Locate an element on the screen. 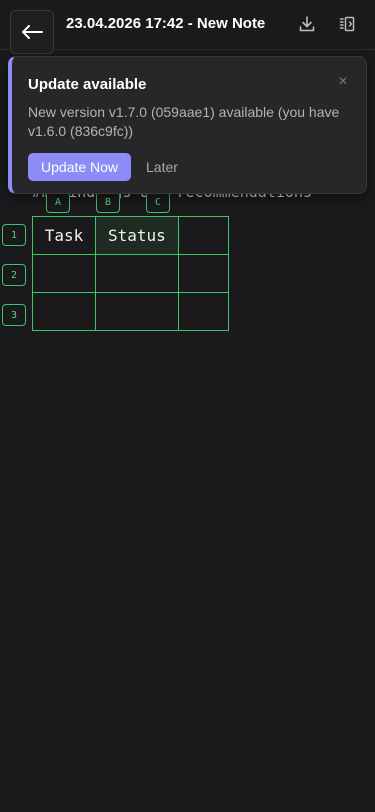 The image size is (375, 812). panel-toggle-button is located at coordinates (347, 24).